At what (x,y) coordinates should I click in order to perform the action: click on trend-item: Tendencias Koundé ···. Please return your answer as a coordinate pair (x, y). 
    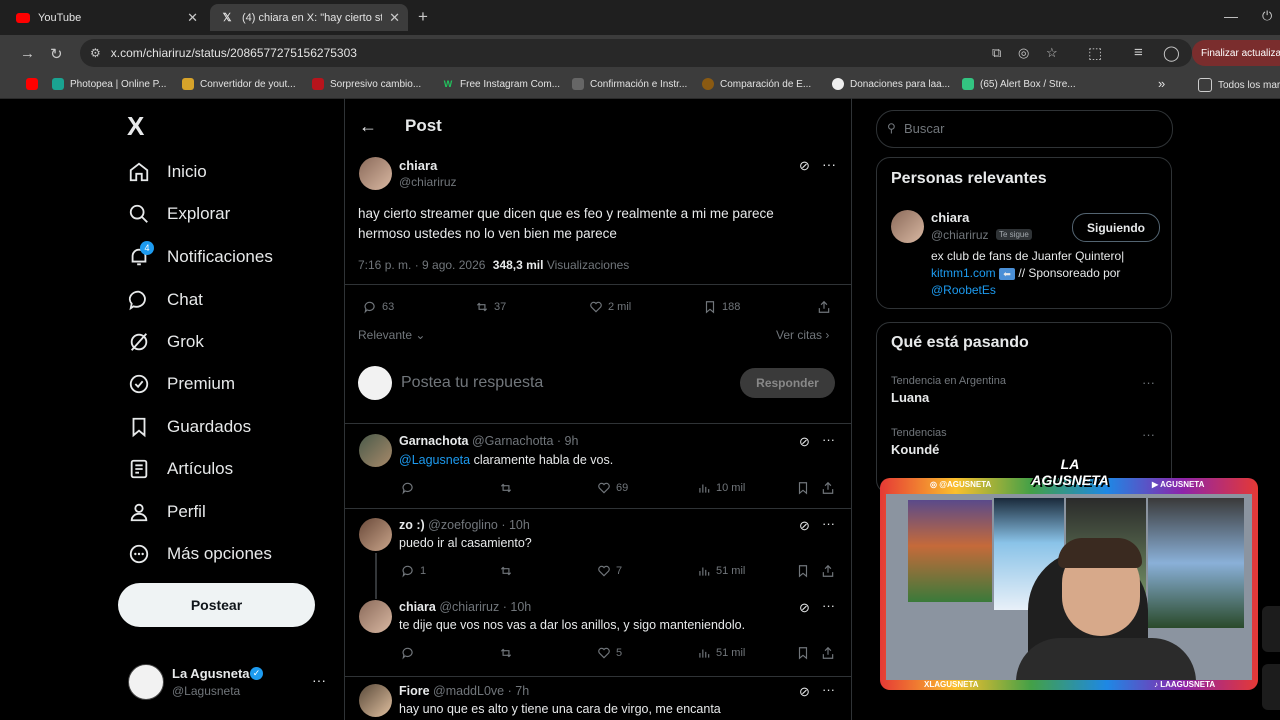
    Looking at the image, I should click on (1024, 447).